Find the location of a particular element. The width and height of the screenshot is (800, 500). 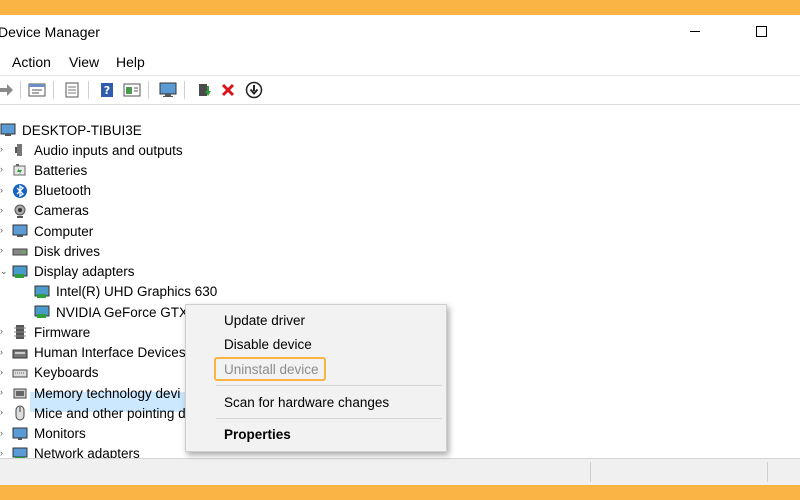

tree-category-monitors: Monitors is located at coordinates (49, 434).